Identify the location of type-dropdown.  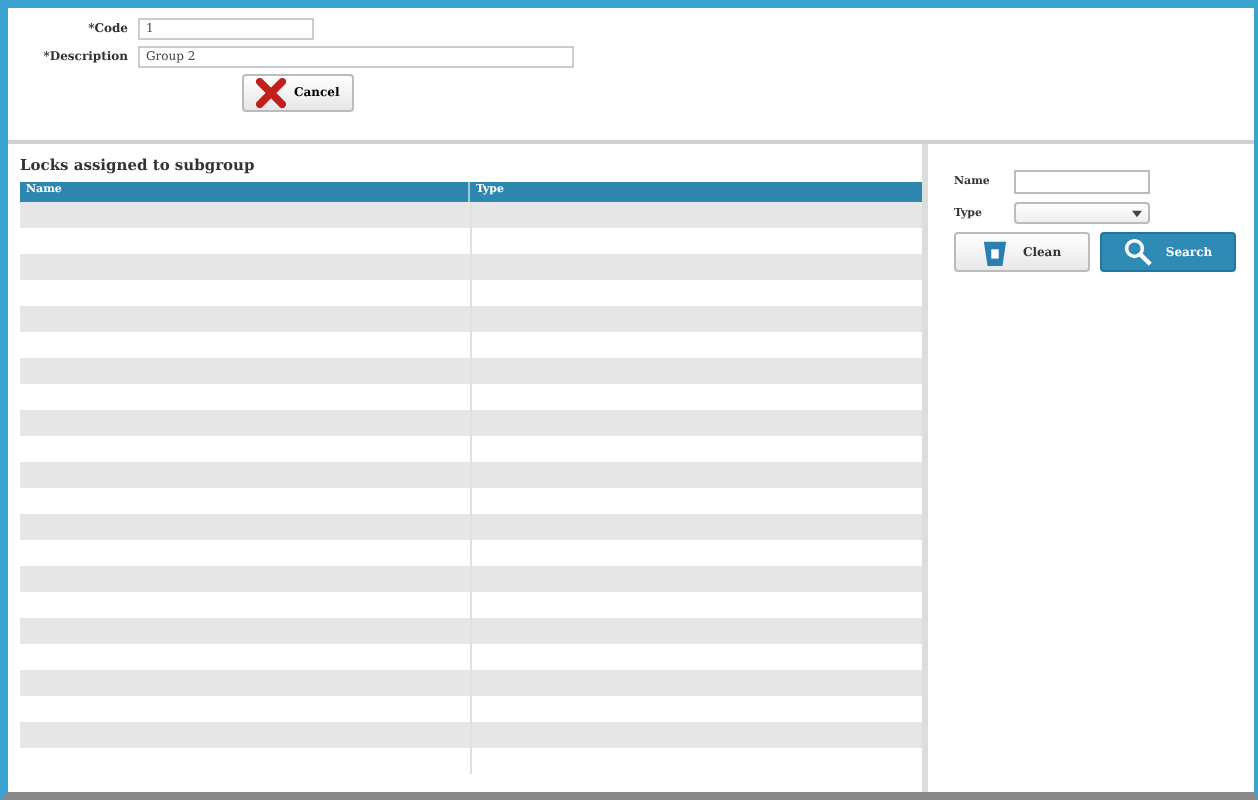
(1082, 213).